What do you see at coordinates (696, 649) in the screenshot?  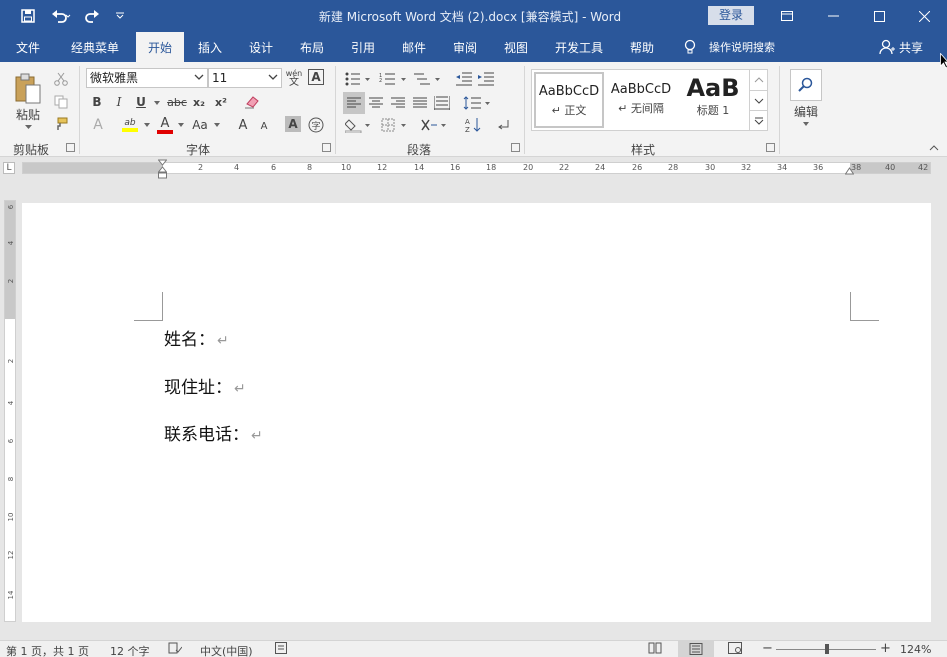 I see `print-layout-icon` at bounding box center [696, 649].